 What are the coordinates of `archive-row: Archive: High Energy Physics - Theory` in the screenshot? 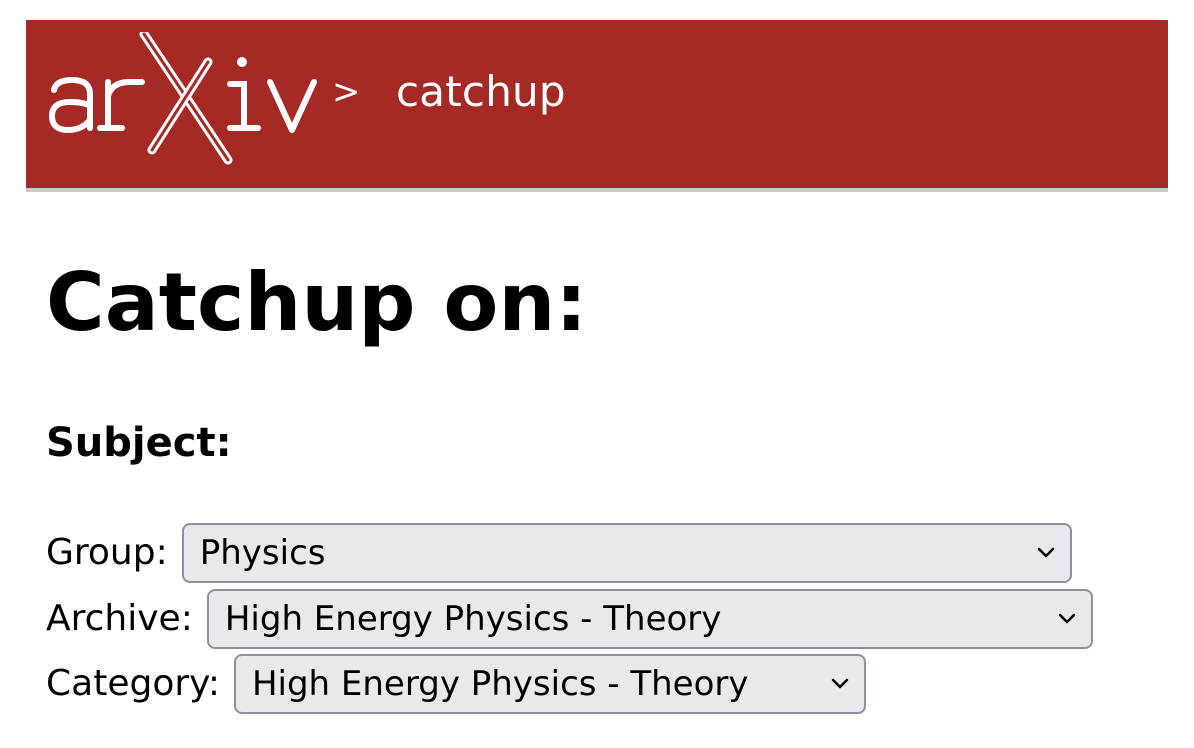 It's located at (569, 619).